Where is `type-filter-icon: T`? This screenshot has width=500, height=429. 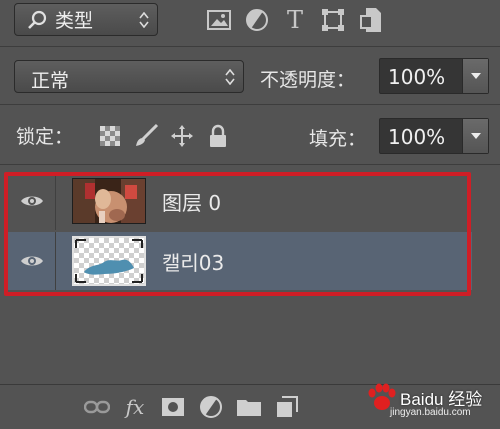 type-filter-icon: T is located at coordinates (295, 20).